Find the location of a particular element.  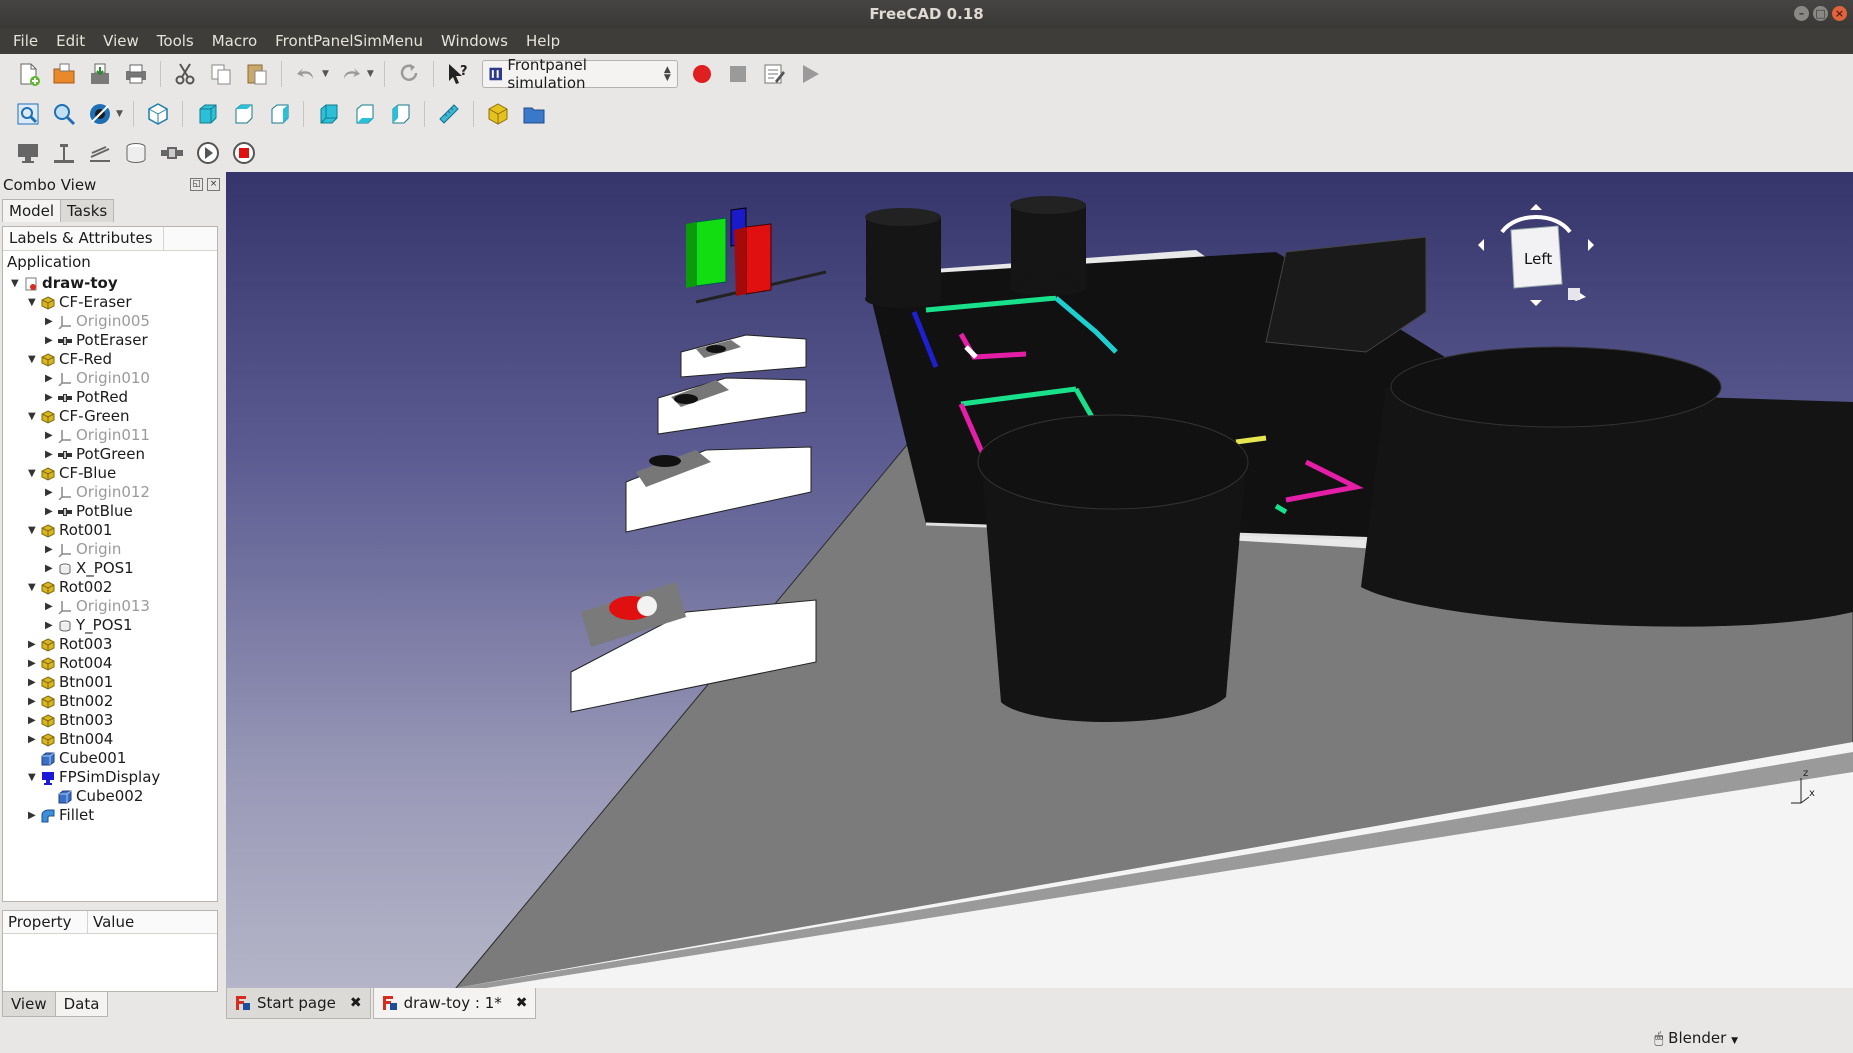

property-column-header: Property is located at coordinates (45, 922).